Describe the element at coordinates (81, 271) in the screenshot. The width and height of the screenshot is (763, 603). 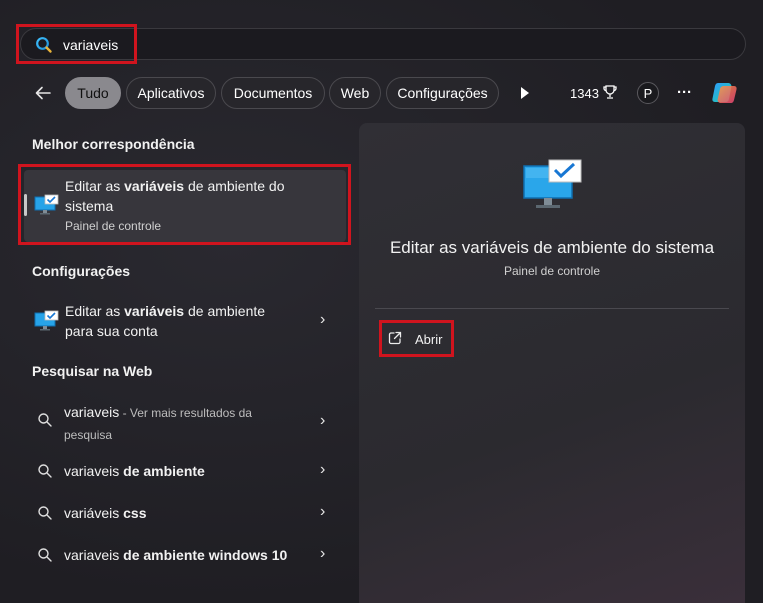
I see `settings-header: Configurações` at that location.